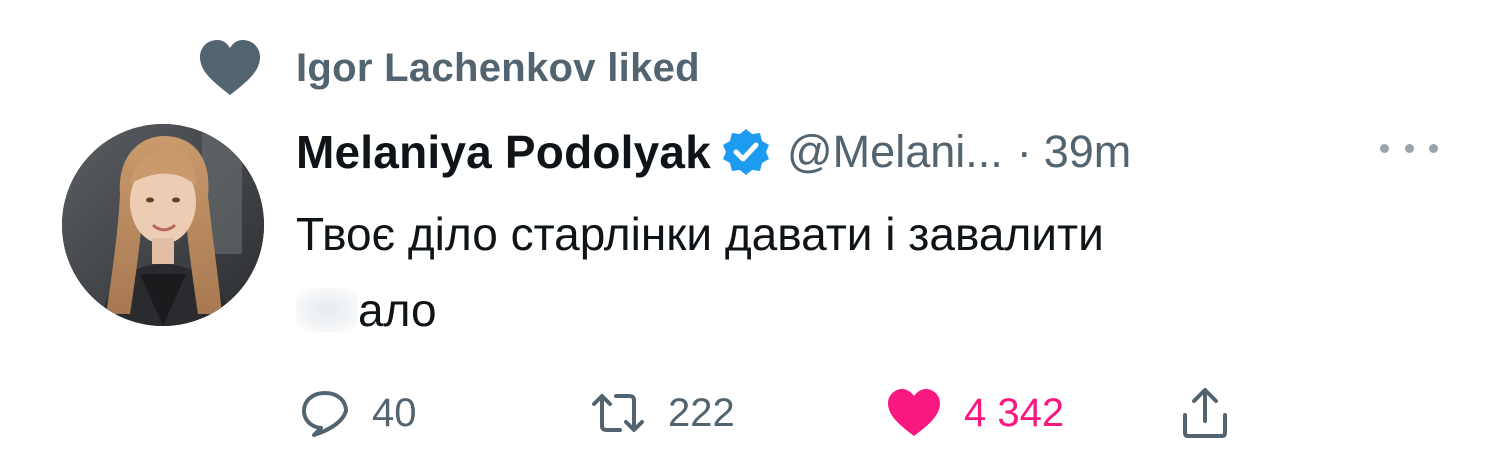 The height and width of the screenshot is (475, 1500). I want to click on tweet-text-part-1: Твоє діло старлінки давати і завалити, so click(700, 234).